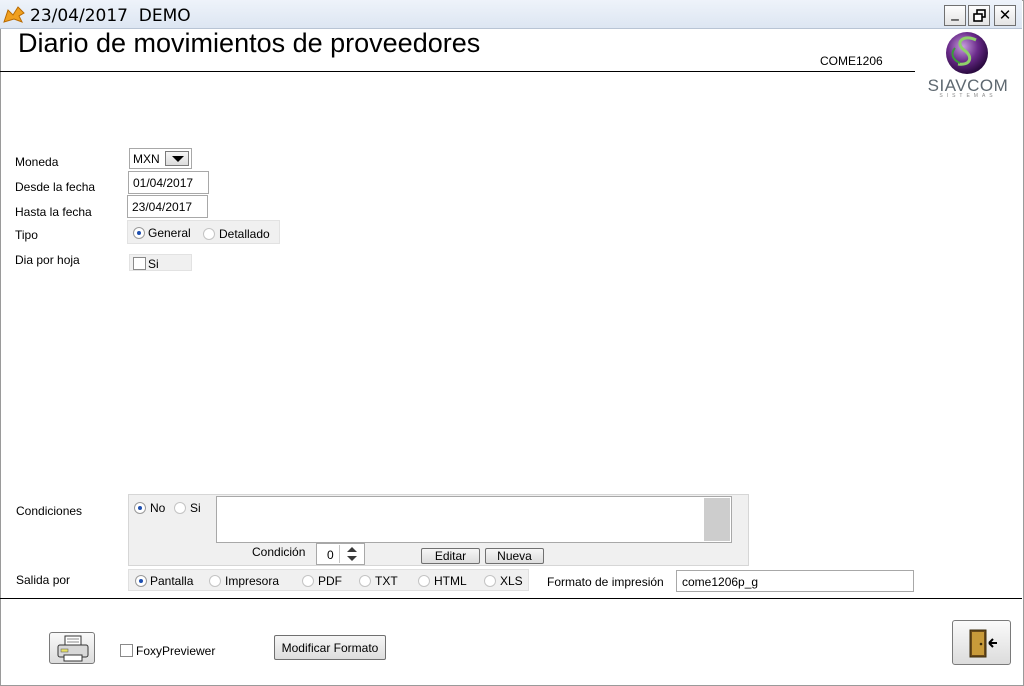 The width and height of the screenshot is (1024, 686). Describe the element at coordinates (215, 581) in the screenshot. I see `salida-impresora-radio` at that location.